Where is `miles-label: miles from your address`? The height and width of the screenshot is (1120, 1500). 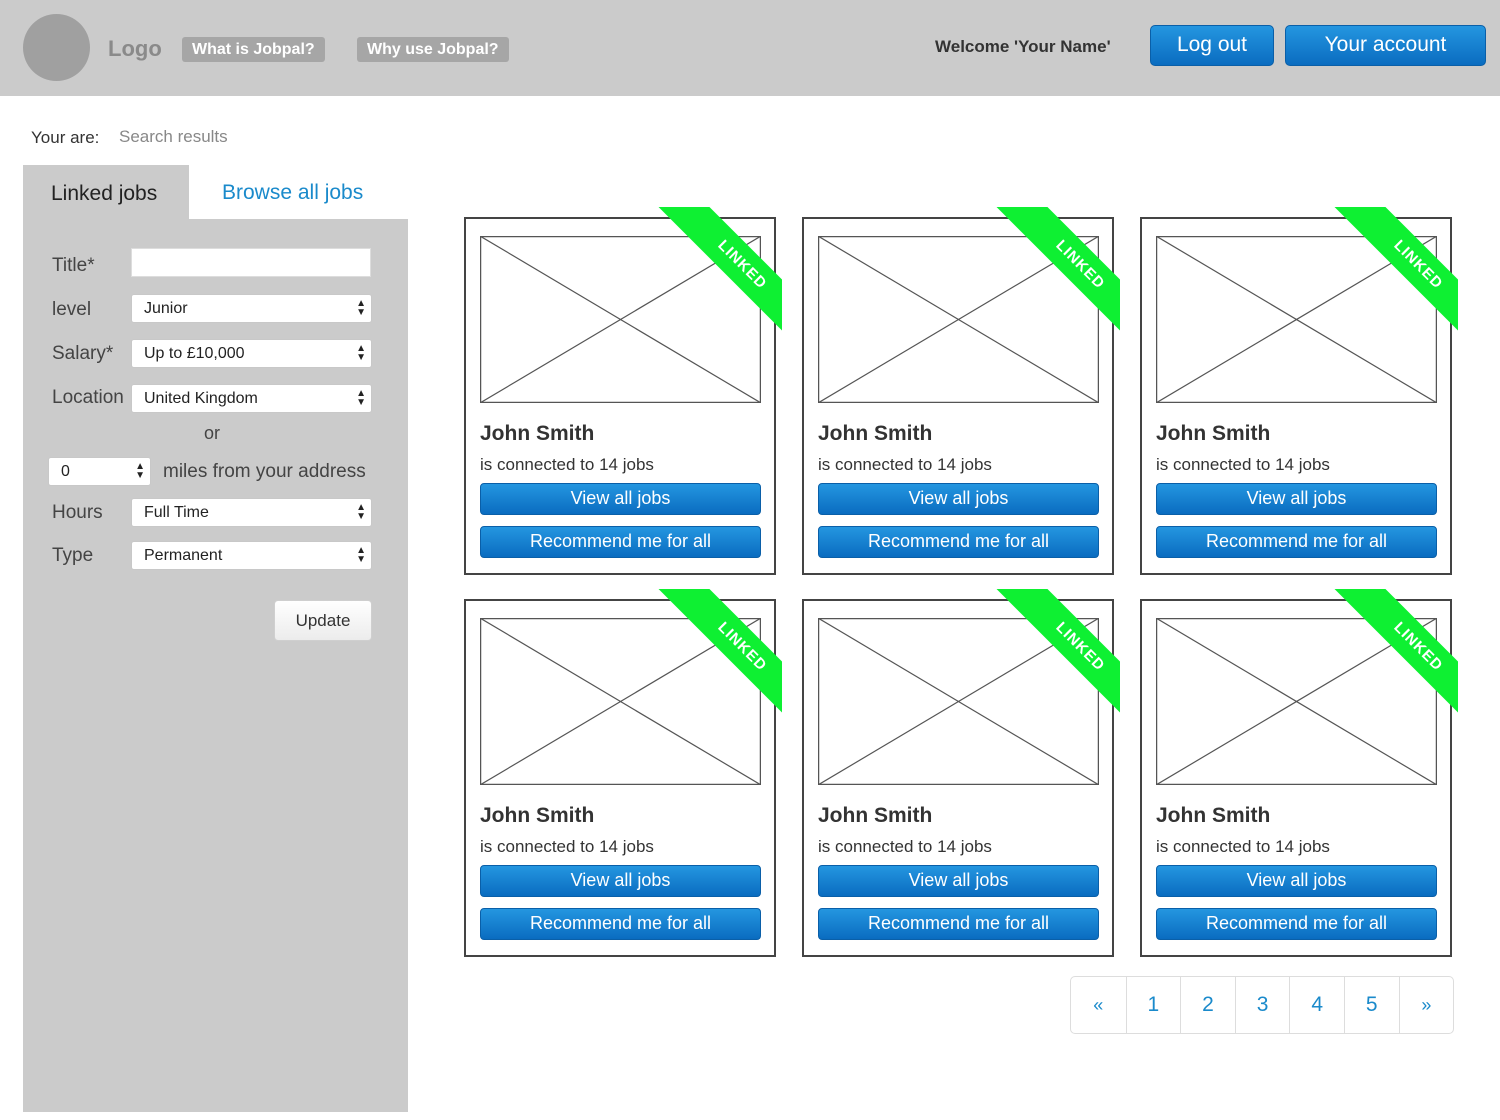
miles-label: miles from your address is located at coordinates (264, 471).